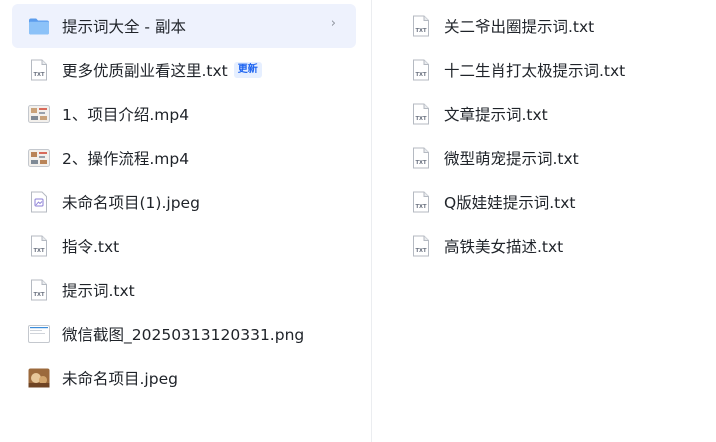 This screenshot has height=442, width=716. Describe the element at coordinates (120, 379) in the screenshot. I see `file-name: 未命名项目.jpeg` at that location.